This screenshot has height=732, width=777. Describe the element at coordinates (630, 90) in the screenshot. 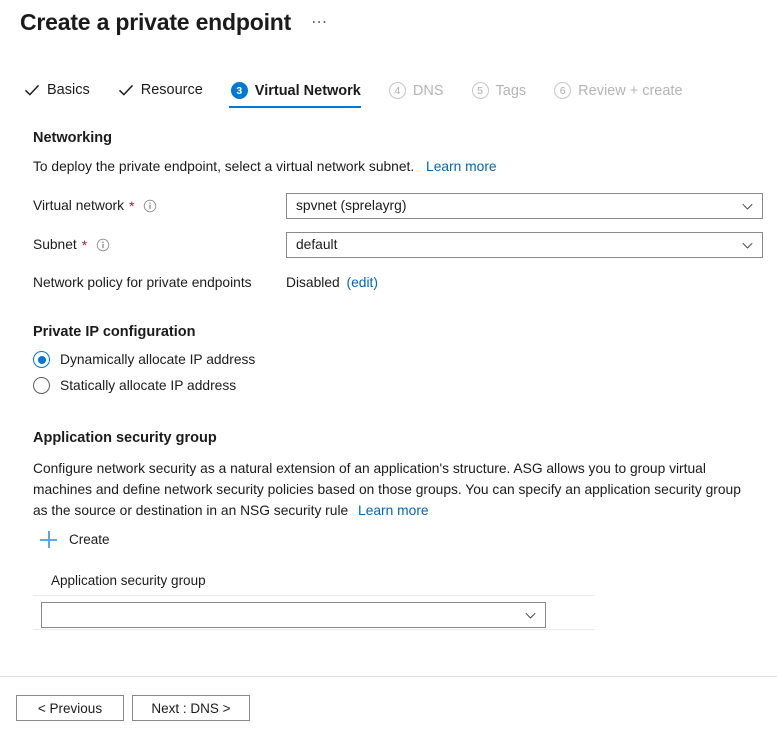

I see `tab-label: Review + create` at that location.